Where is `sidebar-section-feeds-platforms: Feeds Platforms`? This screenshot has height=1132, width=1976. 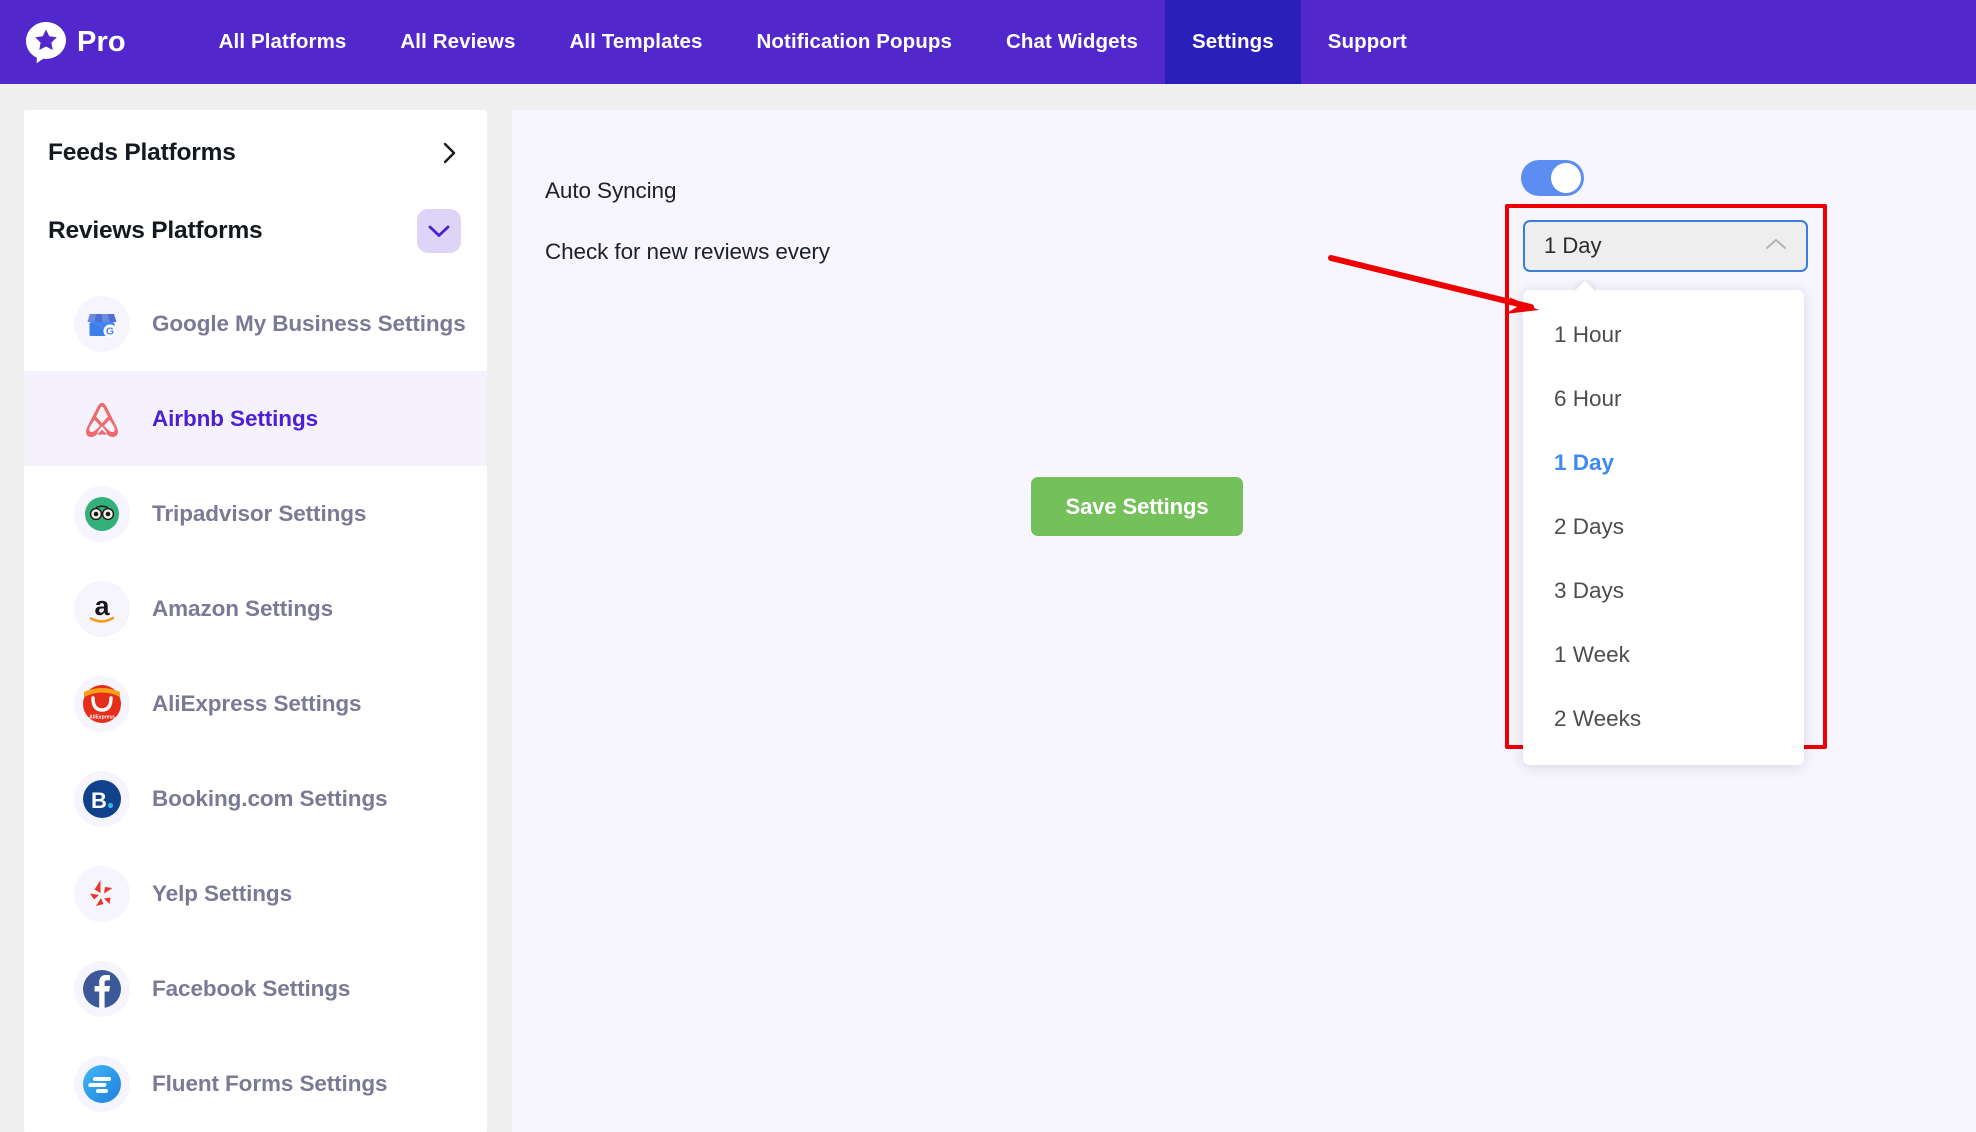 sidebar-section-feeds-platforms: Feeds Platforms is located at coordinates (255, 153).